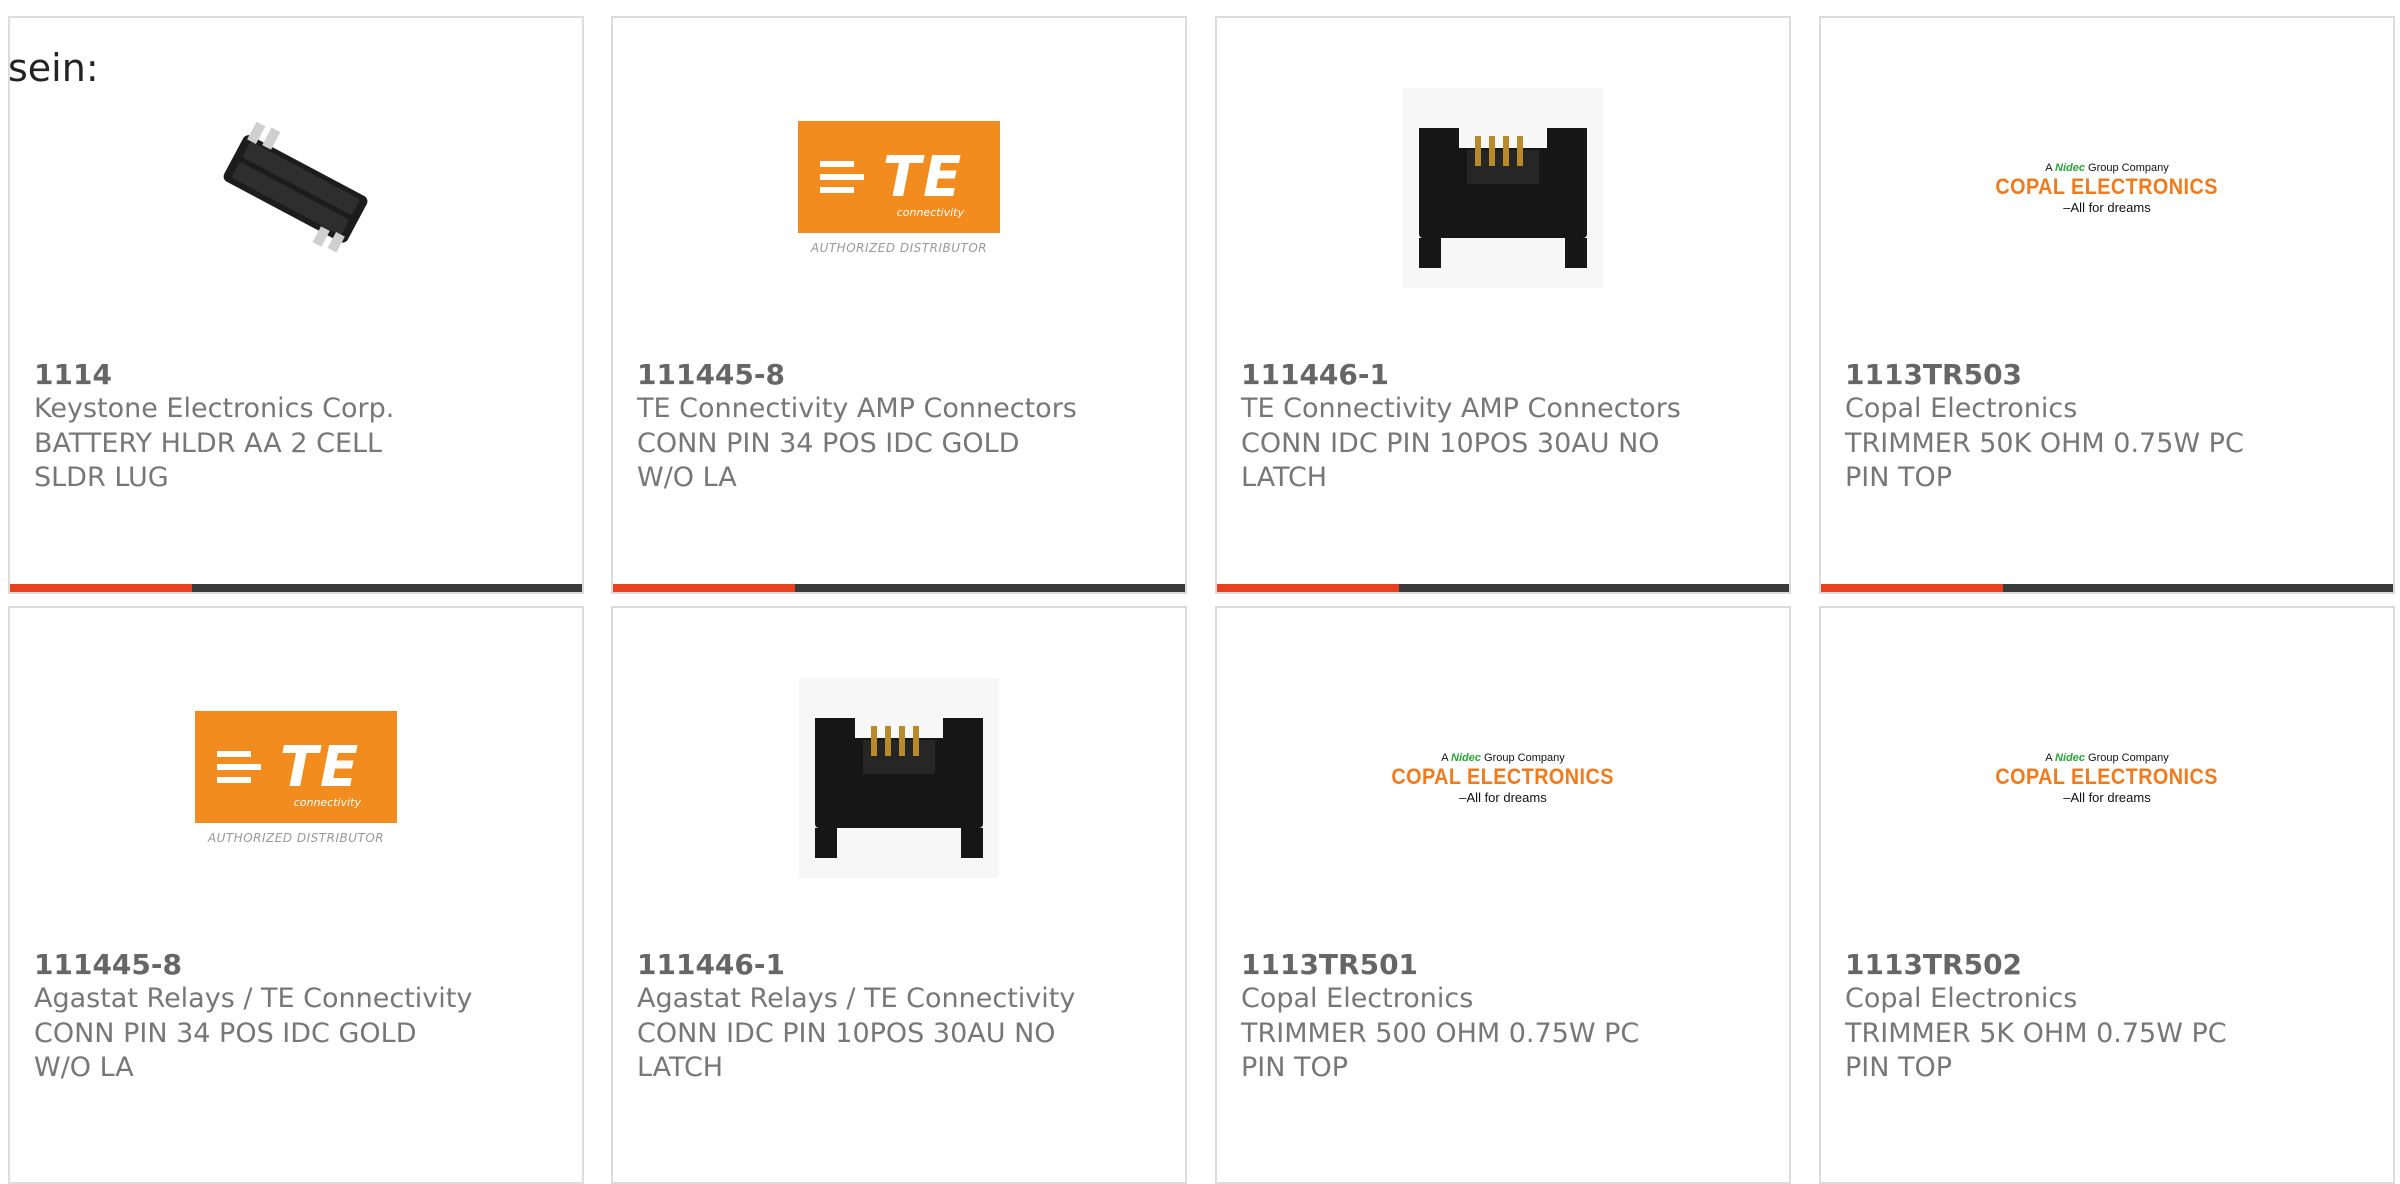  What do you see at coordinates (1933, 964) in the screenshot?
I see `part-number: 1113TR502` at bounding box center [1933, 964].